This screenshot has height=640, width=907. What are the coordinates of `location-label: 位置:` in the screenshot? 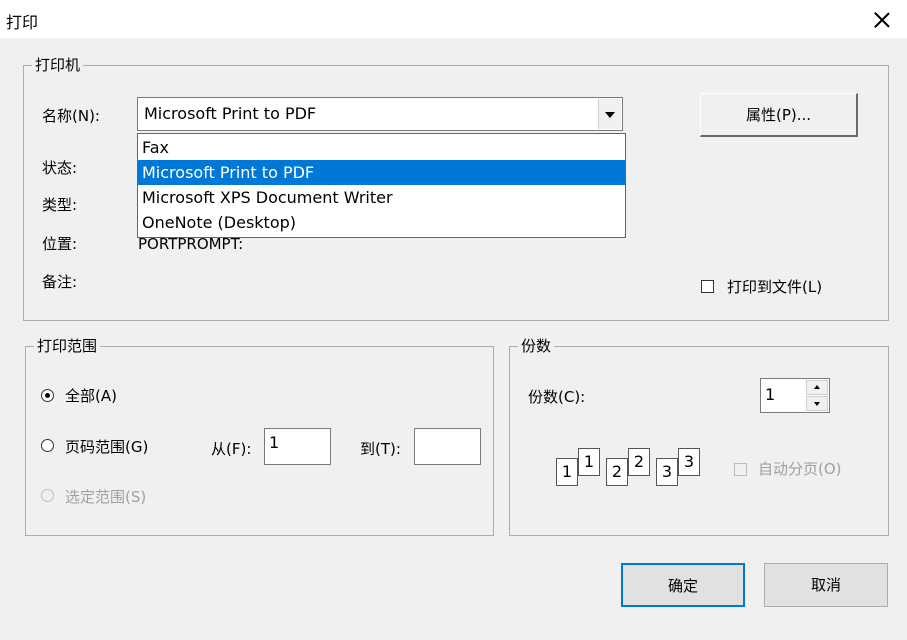 It's located at (60, 244).